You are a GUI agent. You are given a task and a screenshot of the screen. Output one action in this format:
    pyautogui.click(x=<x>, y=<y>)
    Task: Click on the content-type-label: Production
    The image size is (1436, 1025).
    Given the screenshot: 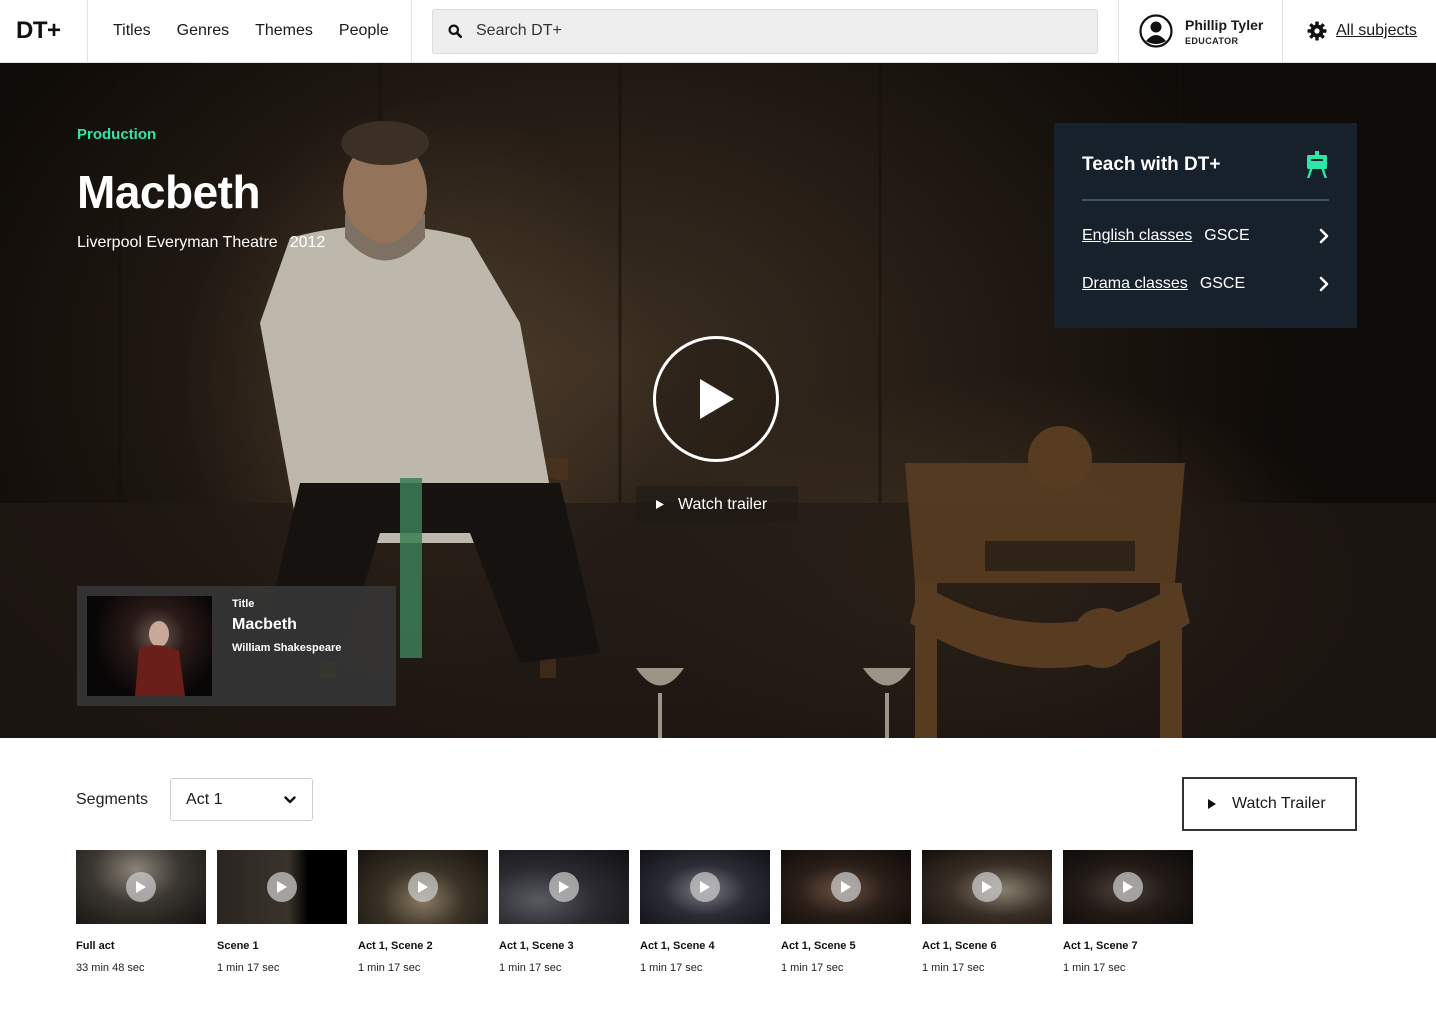 What is the action you would take?
    pyautogui.click(x=117, y=134)
    